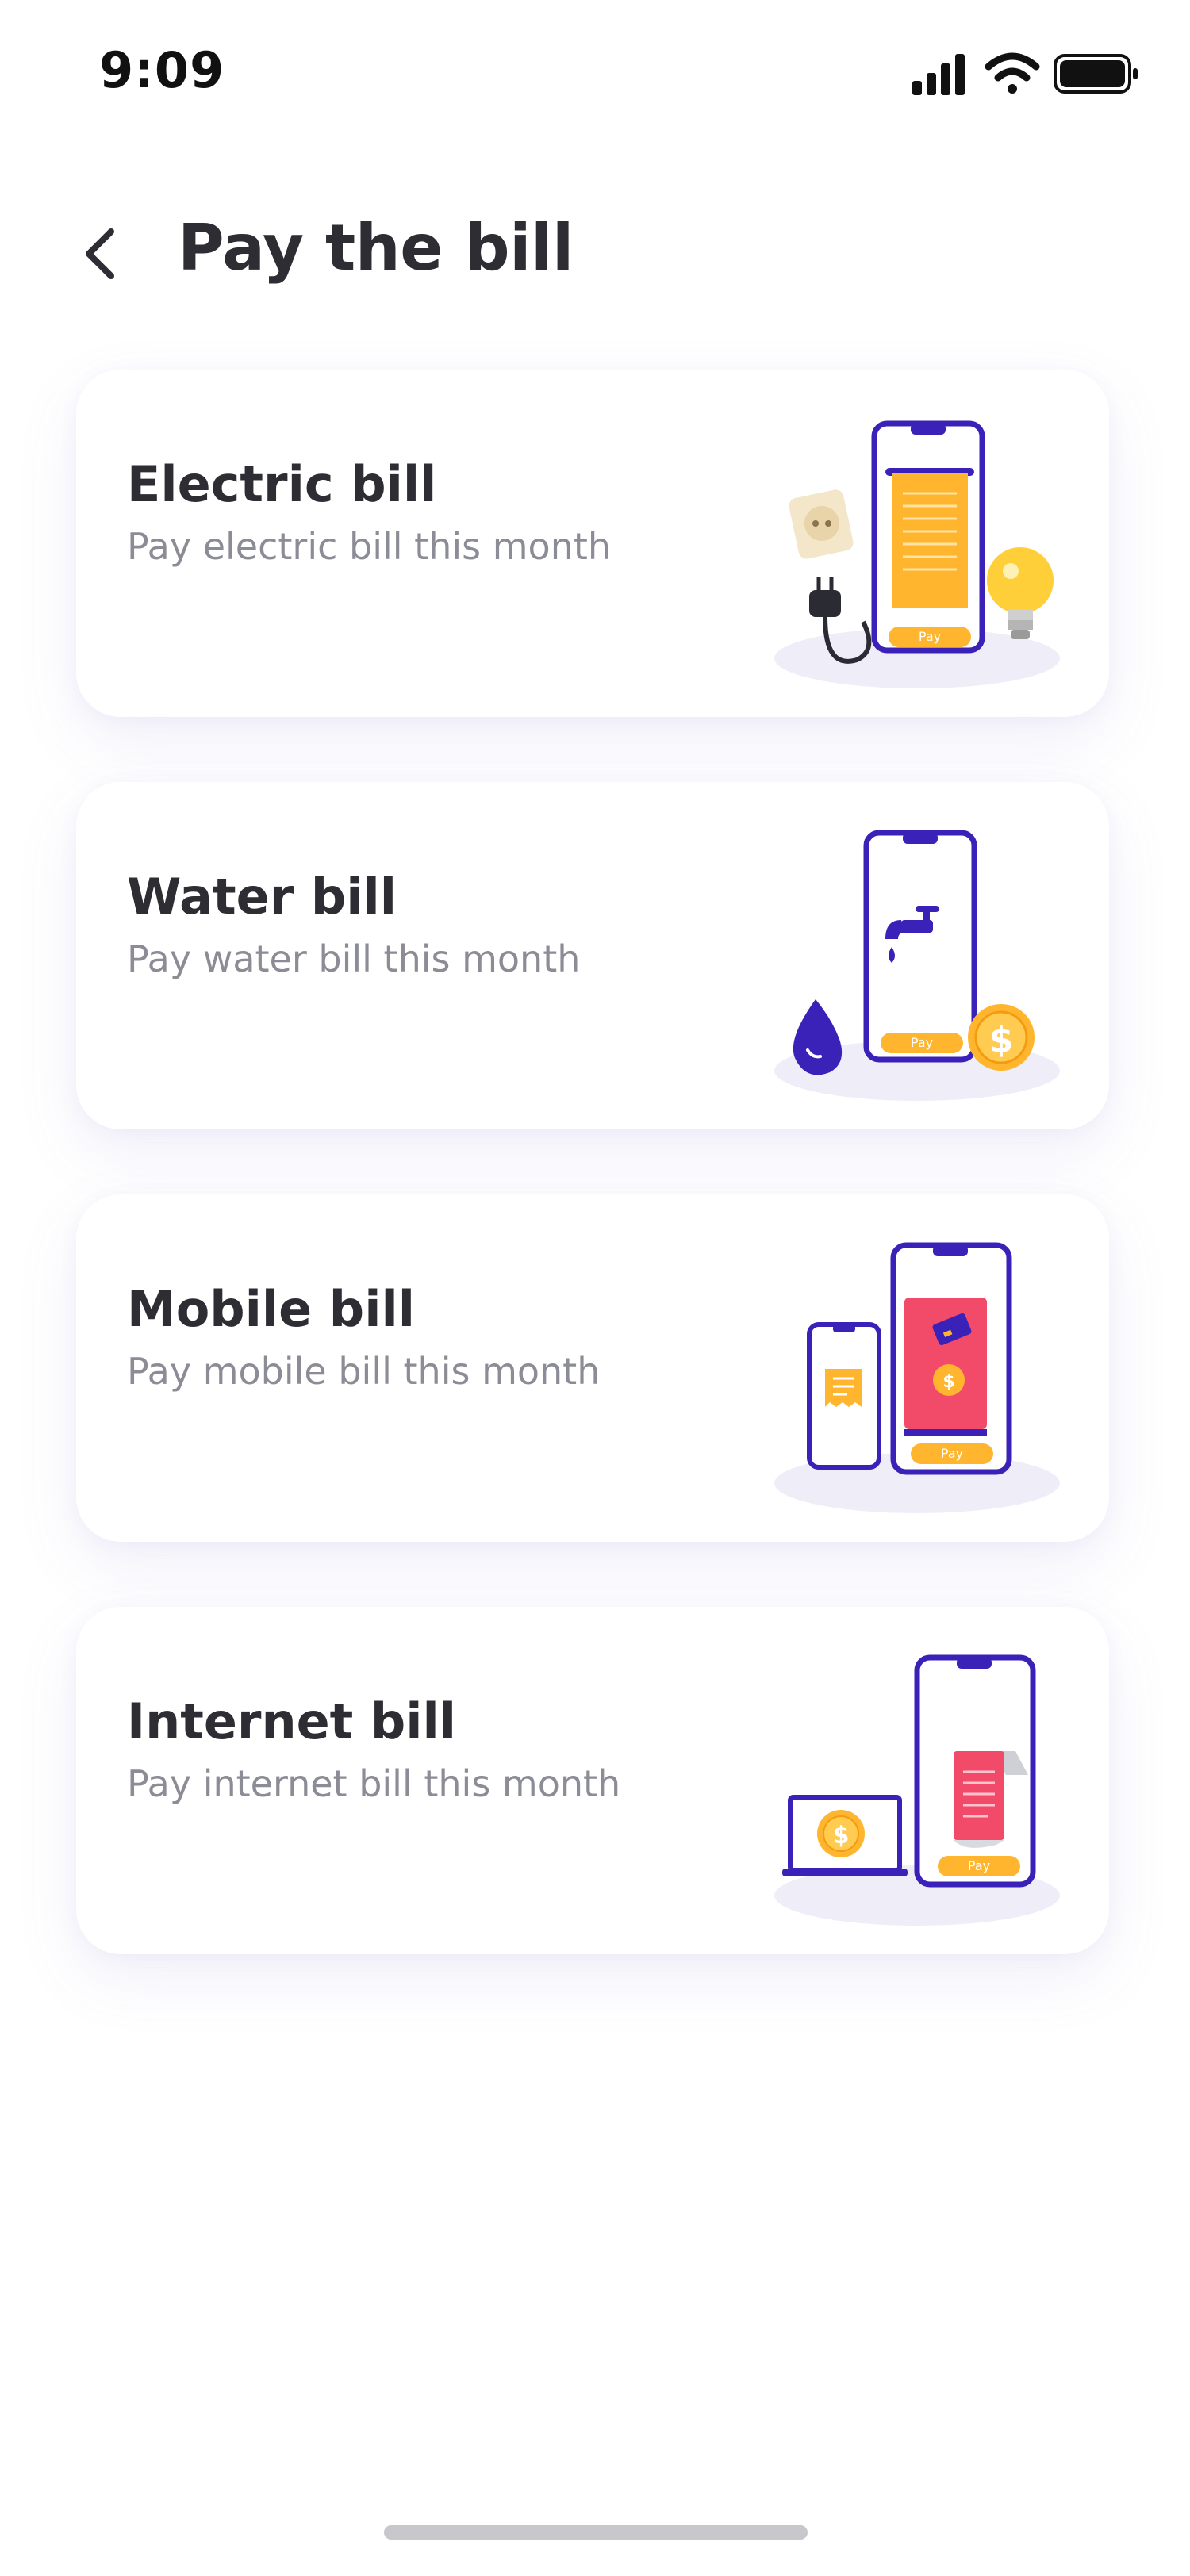 The width and height of the screenshot is (1190, 2576). Describe the element at coordinates (938, 74) in the screenshot. I see `signal-icon` at that location.